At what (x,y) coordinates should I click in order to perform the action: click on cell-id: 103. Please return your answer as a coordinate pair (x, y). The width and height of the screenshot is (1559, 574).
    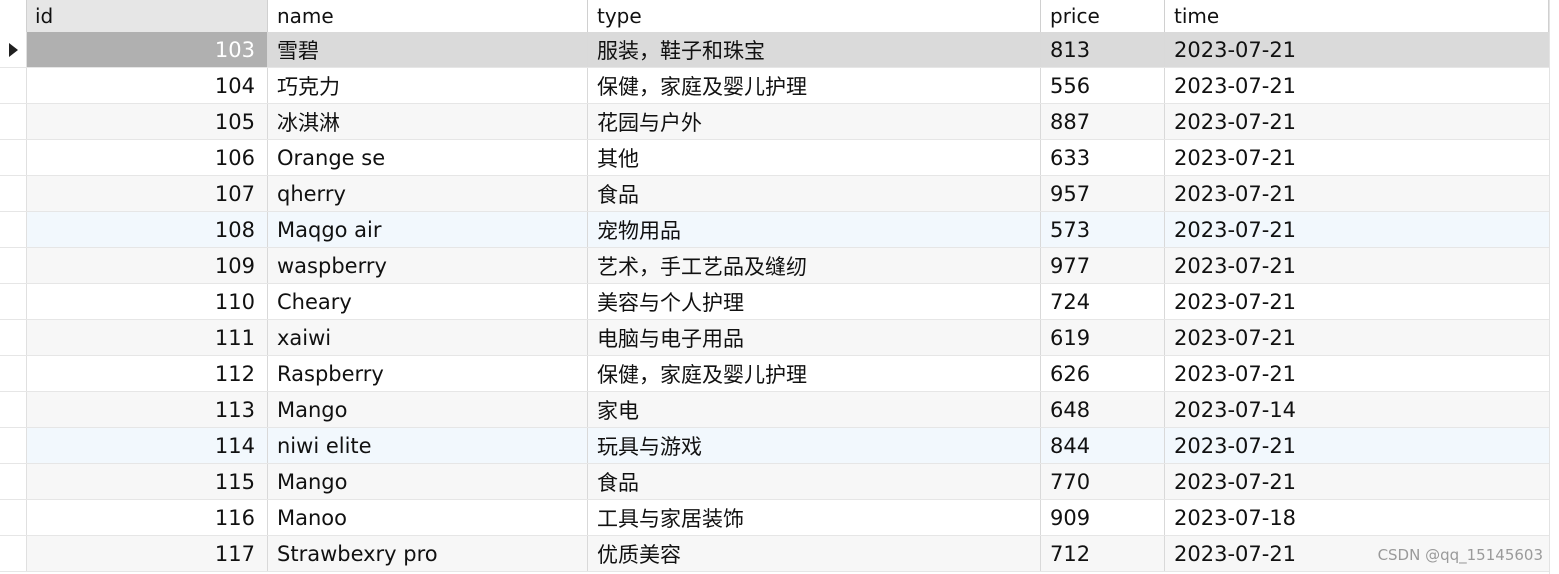
    Looking at the image, I should click on (147, 49).